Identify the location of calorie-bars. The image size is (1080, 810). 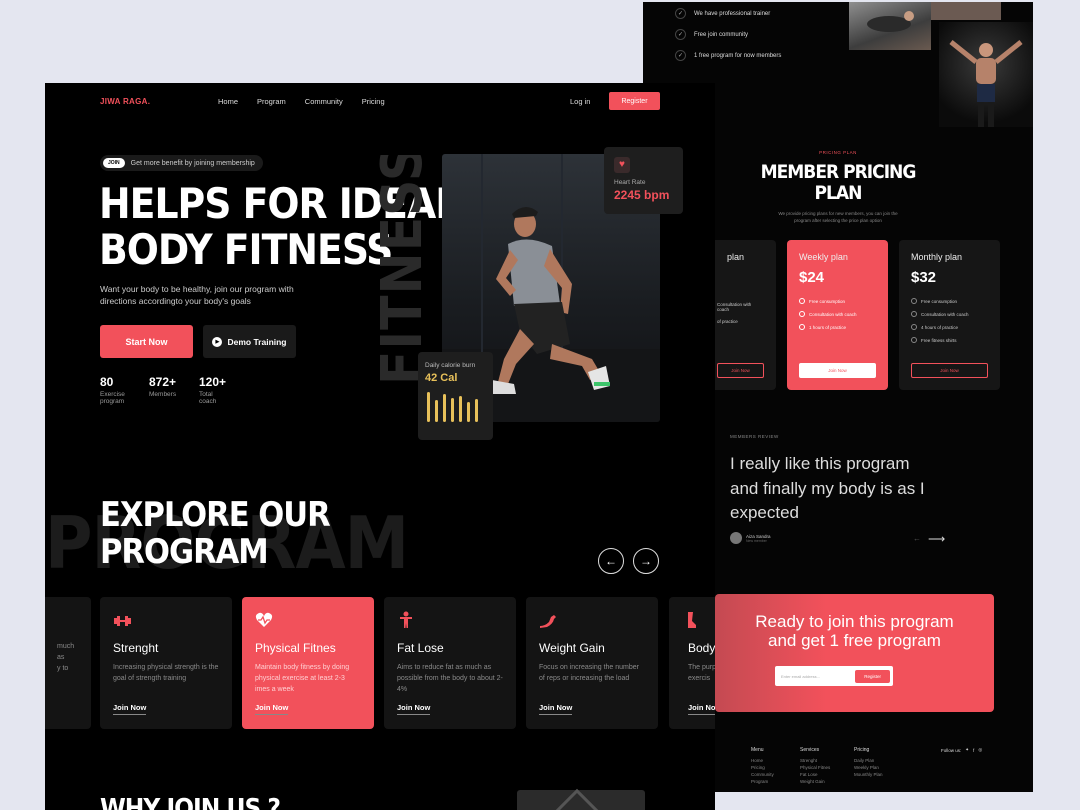
(452, 407).